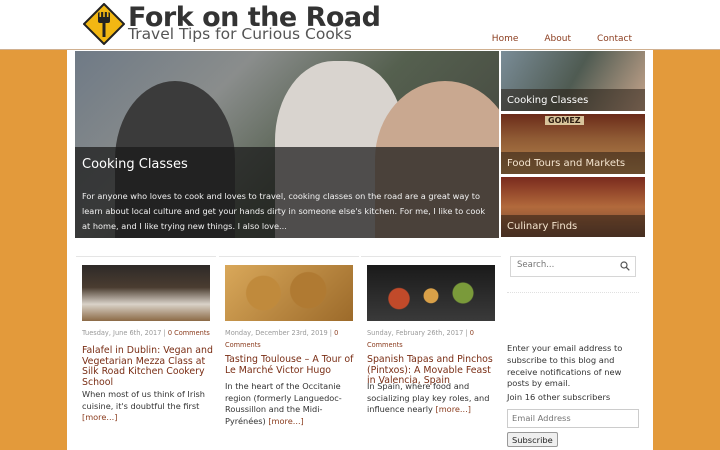 The width and height of the screenshot is (720, 450). I want to click on market-sign: GOMEZ, so click(564, 120).